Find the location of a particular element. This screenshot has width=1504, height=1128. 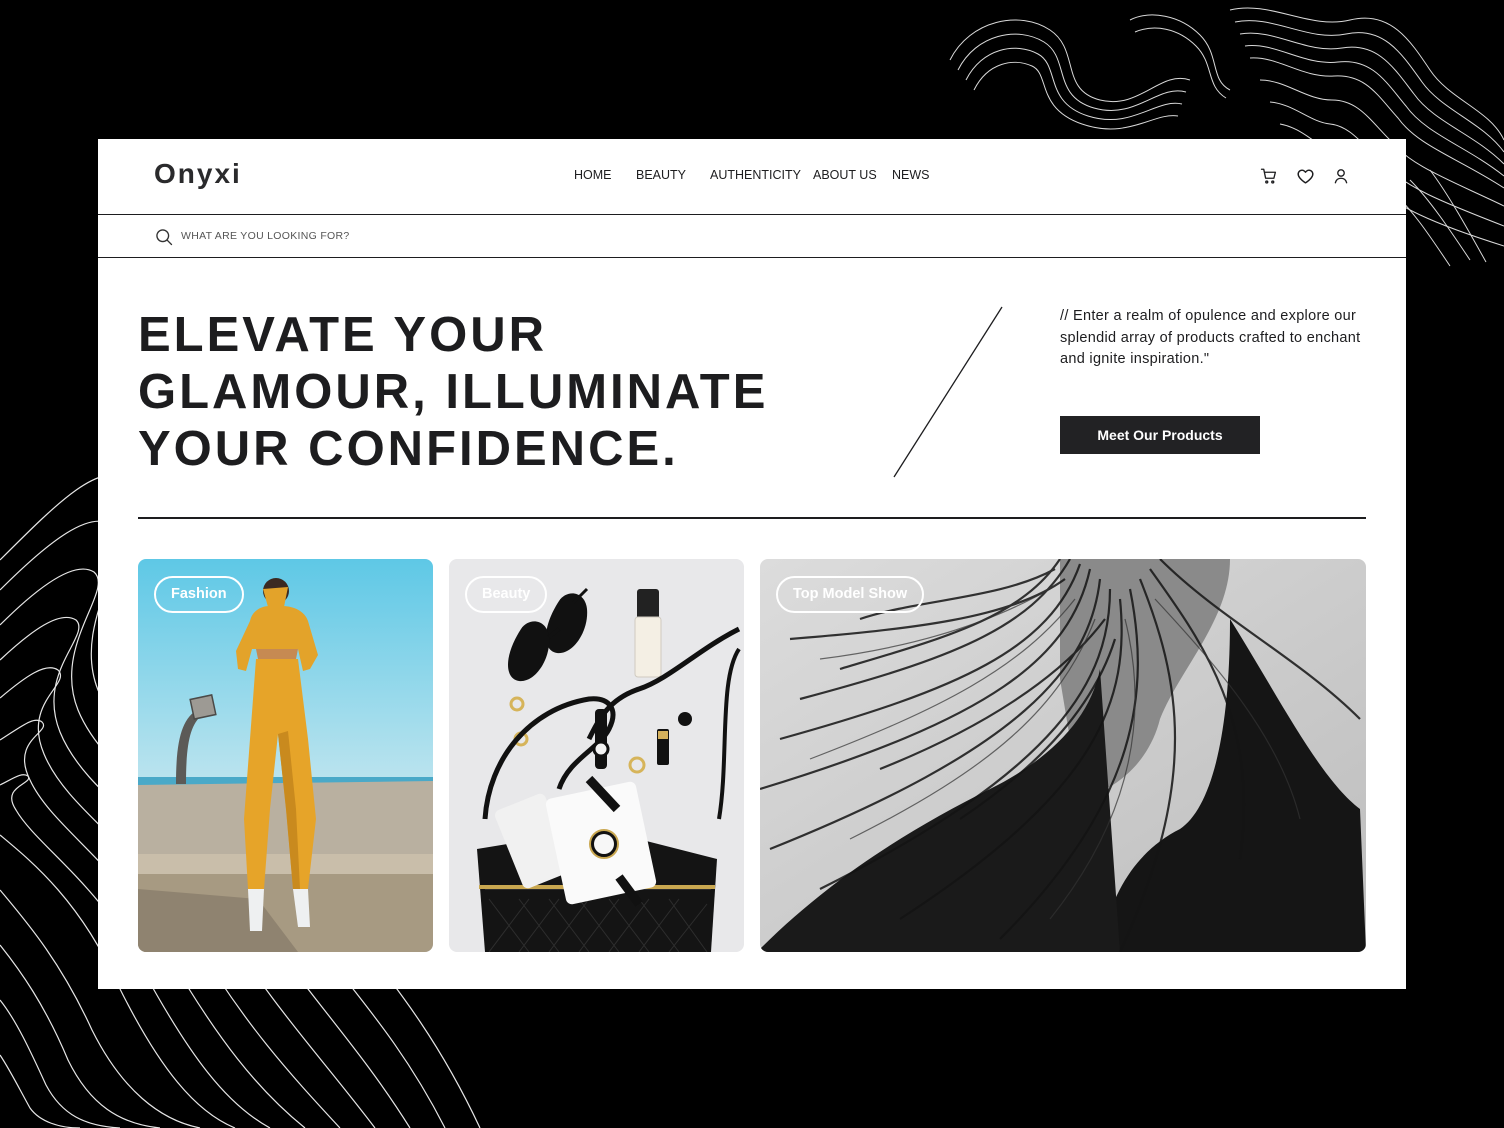

section-divider is located at coordinates (752, 518).